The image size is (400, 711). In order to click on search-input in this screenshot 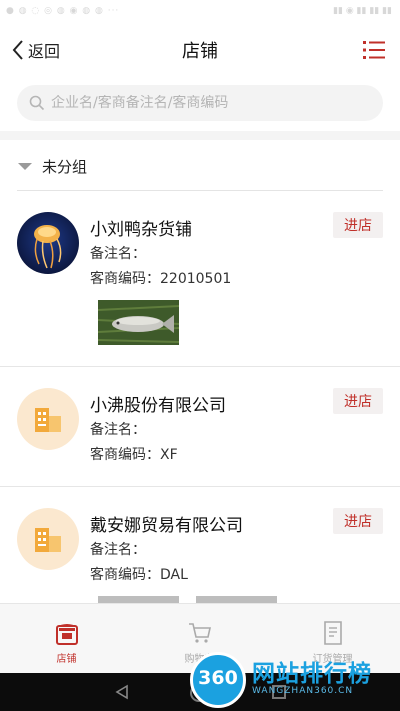, I will do `click(201, 103)`.